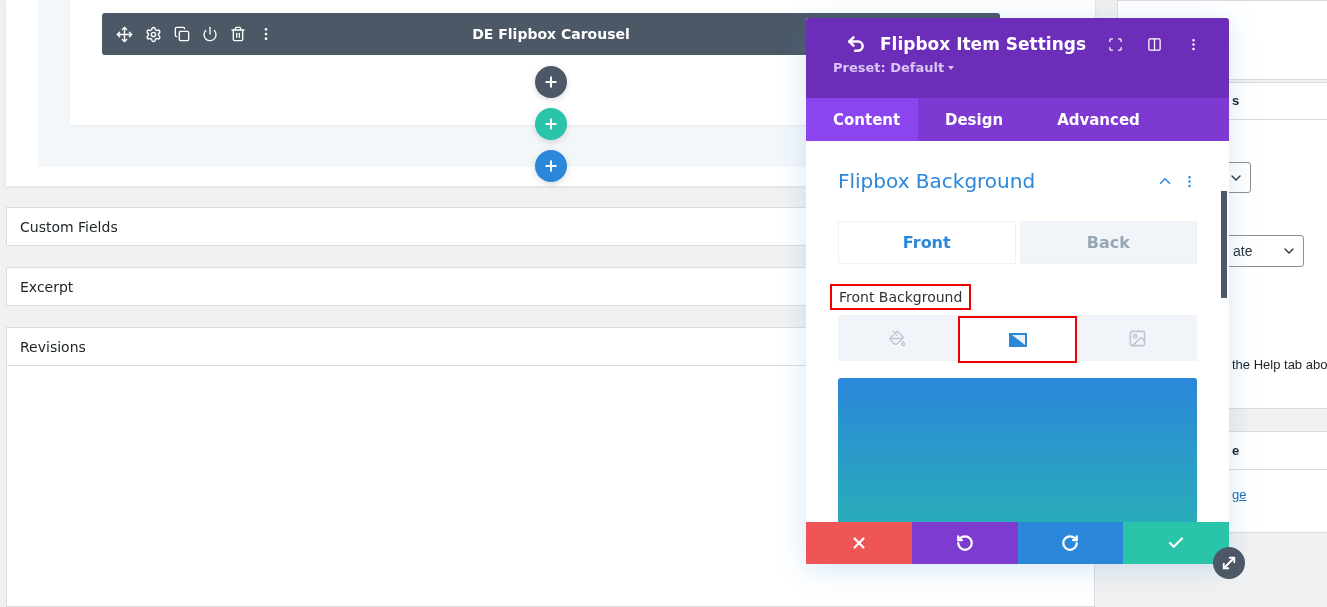 The height and width of the screenshot is (607, 1327). I want to click on settings-icon, so click(153, 34).